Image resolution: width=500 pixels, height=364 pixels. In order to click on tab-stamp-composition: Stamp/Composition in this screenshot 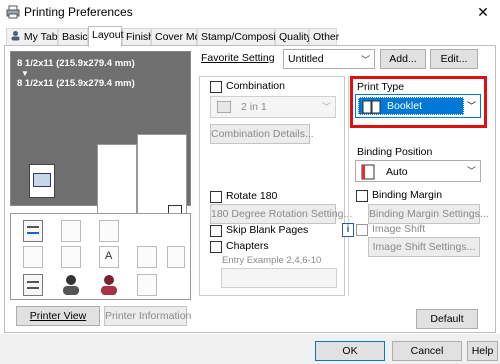, I will do `click(245, 37)`.